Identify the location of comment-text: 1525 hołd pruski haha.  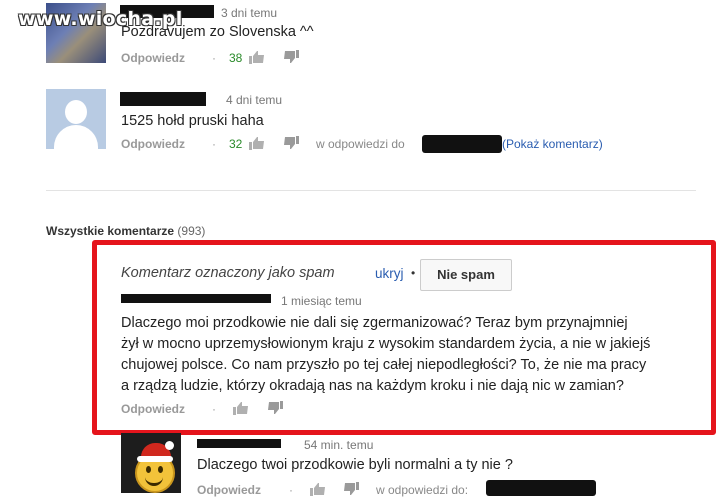
(192, 121).